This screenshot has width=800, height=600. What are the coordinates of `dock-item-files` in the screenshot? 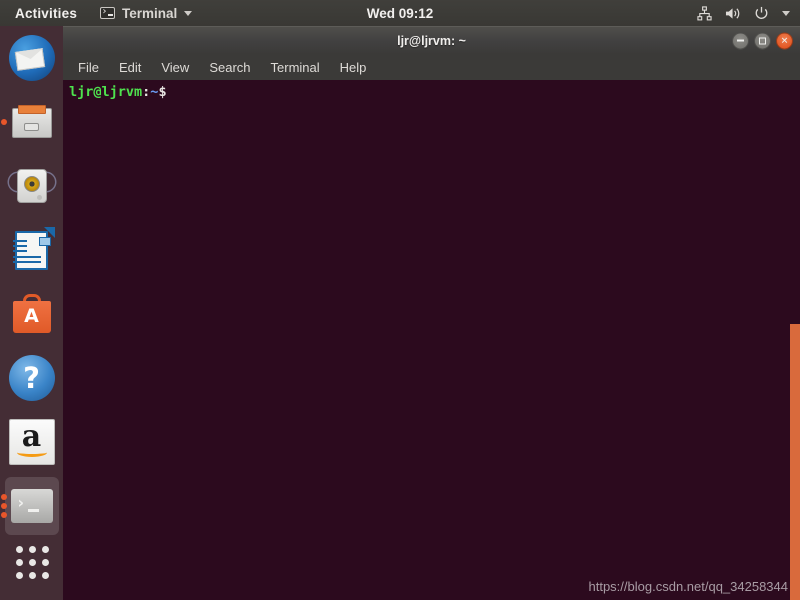 It's located at (31, 122).